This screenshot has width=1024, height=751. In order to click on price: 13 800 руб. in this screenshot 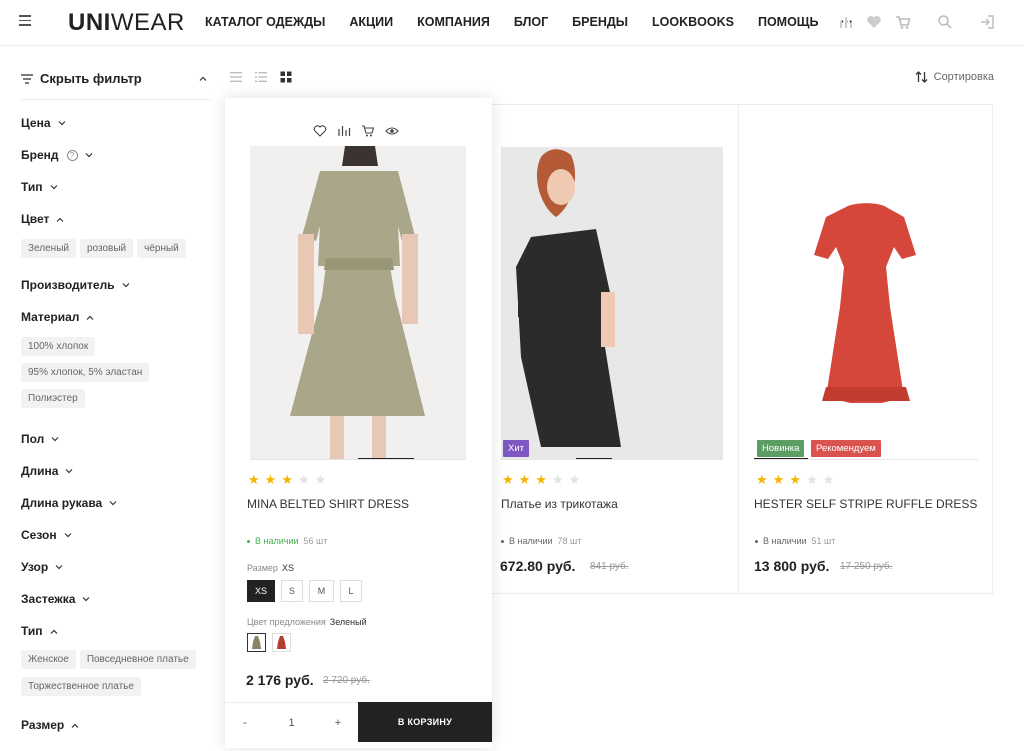, I will do `click(792, 566)`.